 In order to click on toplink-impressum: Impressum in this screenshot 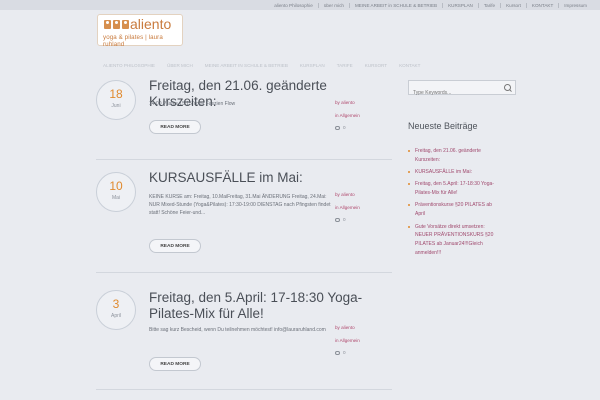, I will do `click(575, 5)`.